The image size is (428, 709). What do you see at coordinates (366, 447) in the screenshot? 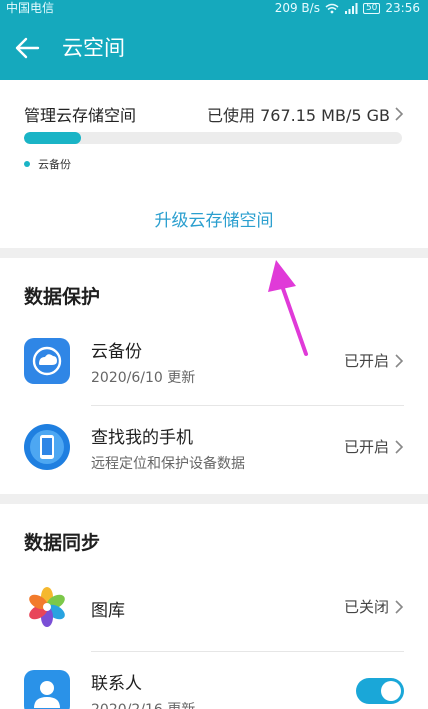
I see `find-phone-status-text: 已开启` at bounding box center [366, 447].